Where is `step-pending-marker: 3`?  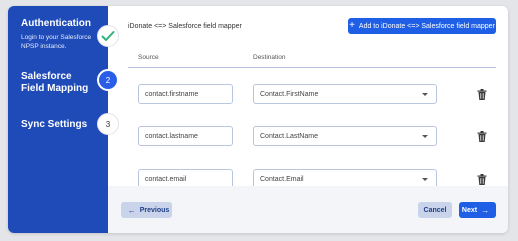 step-pending-marker: 3 is located at coordinates (108, 124).